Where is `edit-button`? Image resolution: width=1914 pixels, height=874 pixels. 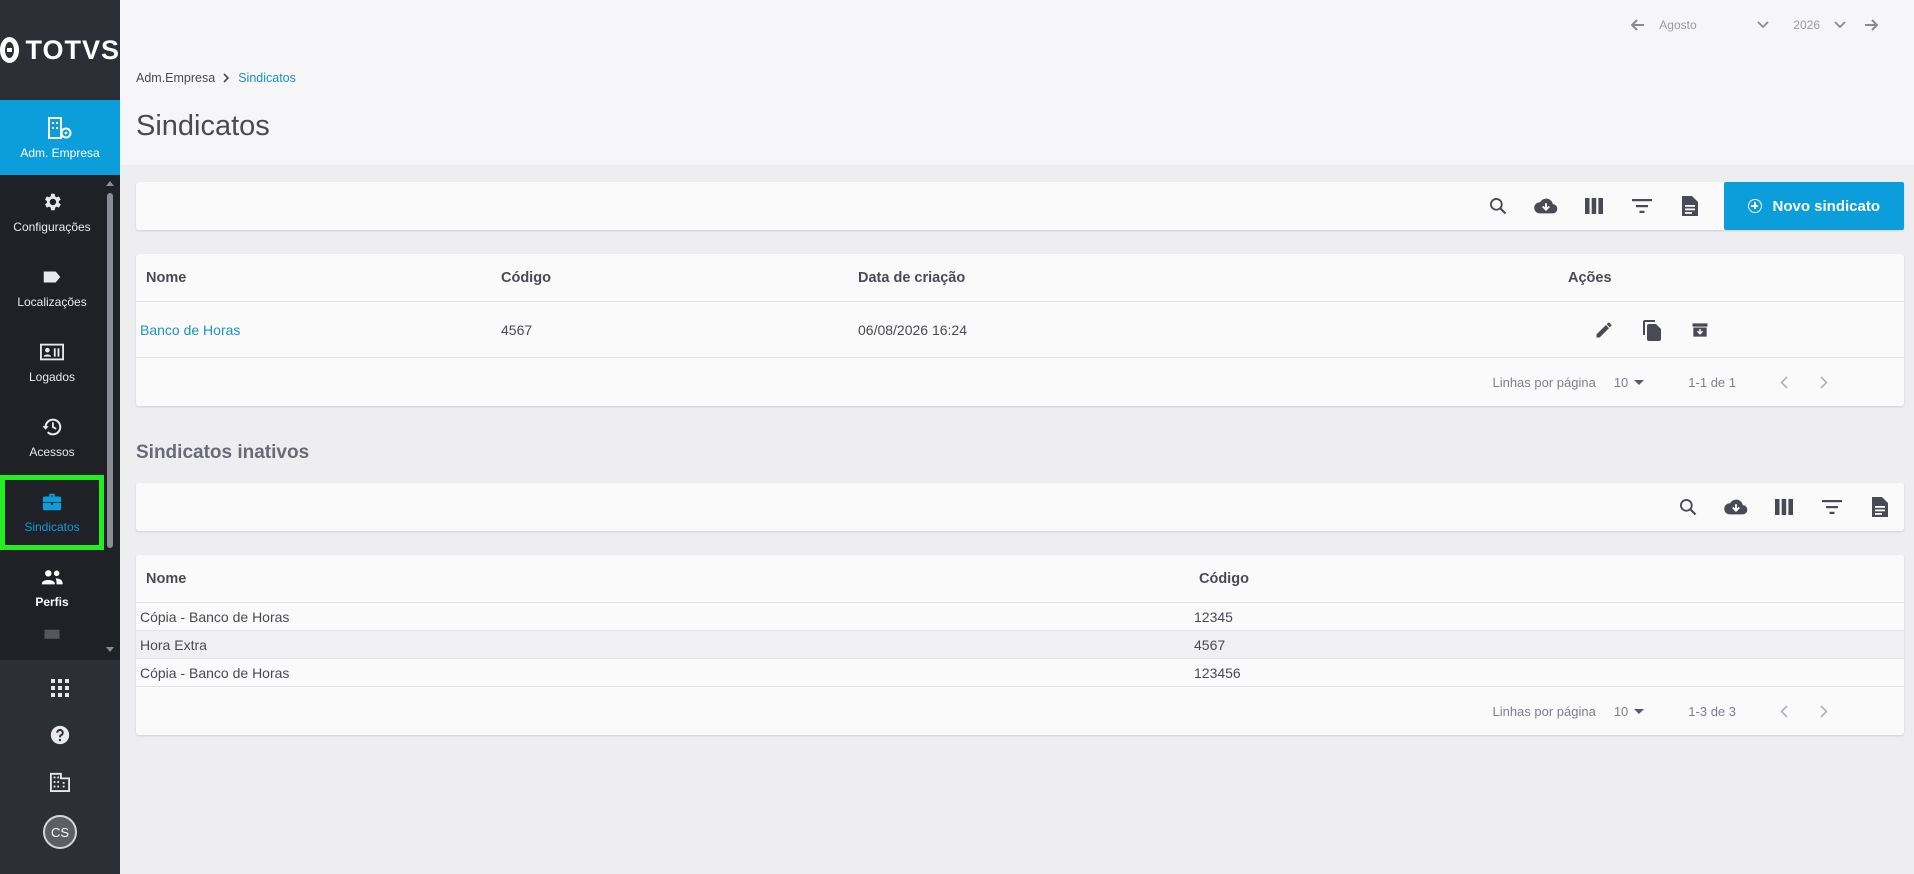
edit-button is located at coordinates (1604, 330).